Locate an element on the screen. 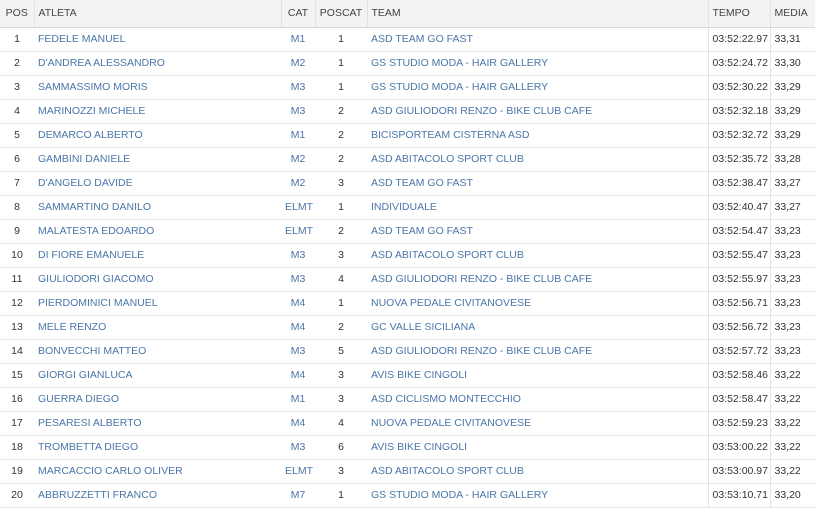 The height and width of the screenshot is (508, 817). time-cell: 03:52:55.97 is located at coordinates (739, 279).